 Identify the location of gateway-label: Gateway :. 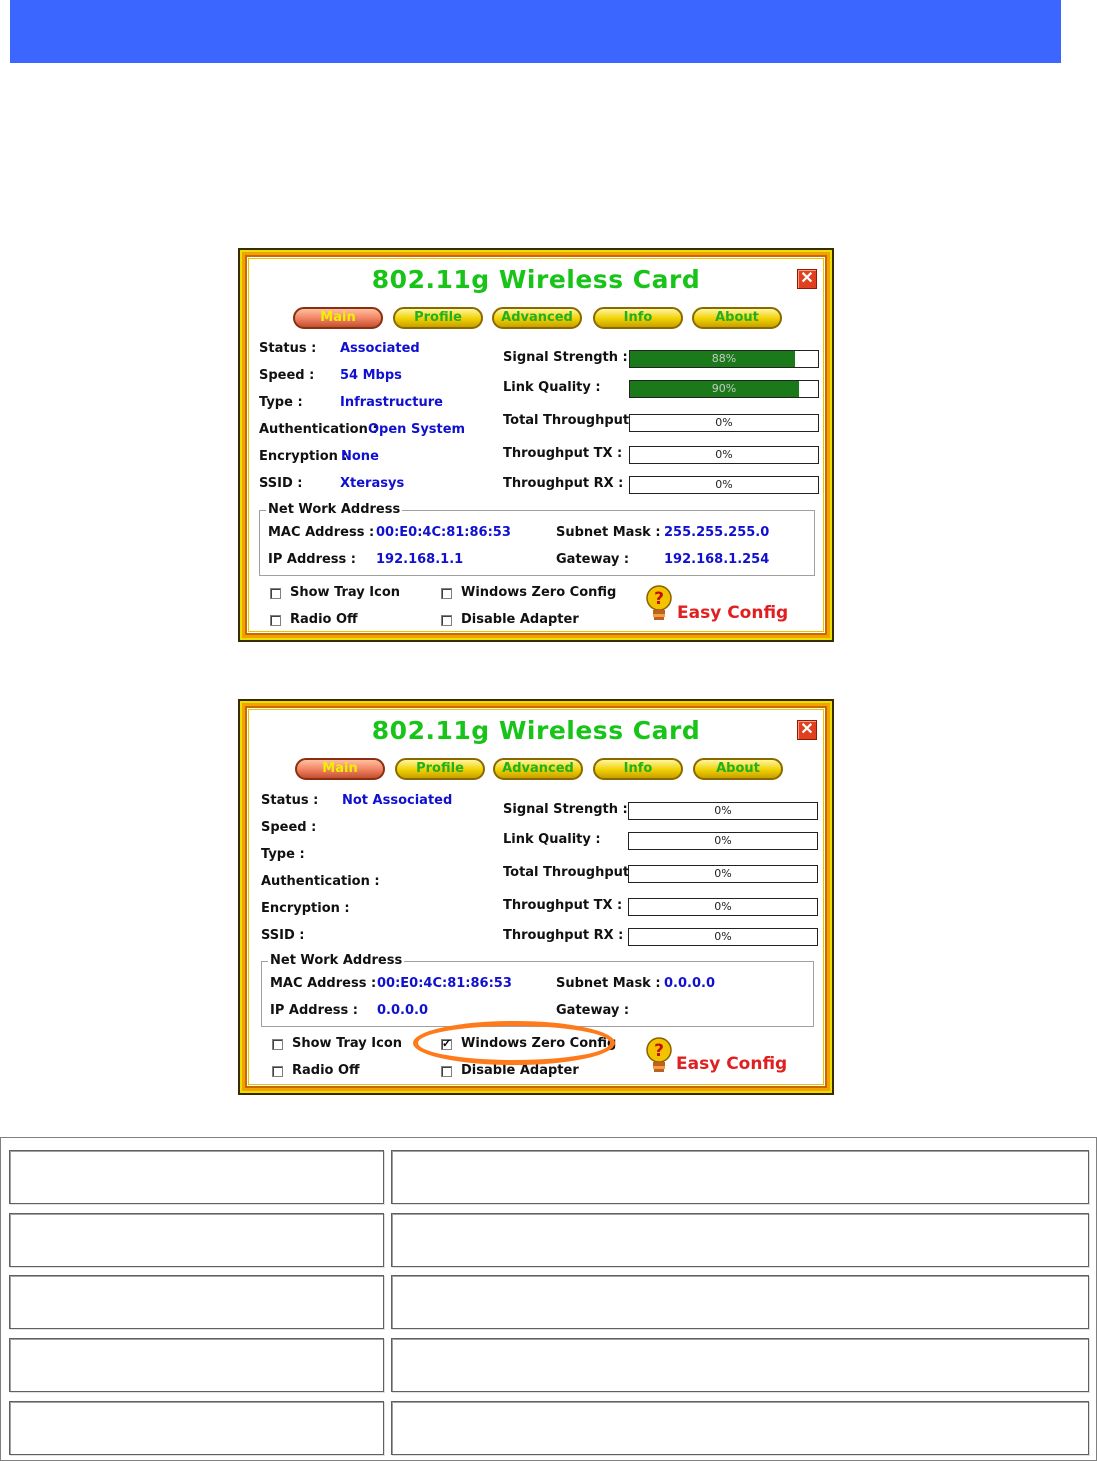
(593, 559).